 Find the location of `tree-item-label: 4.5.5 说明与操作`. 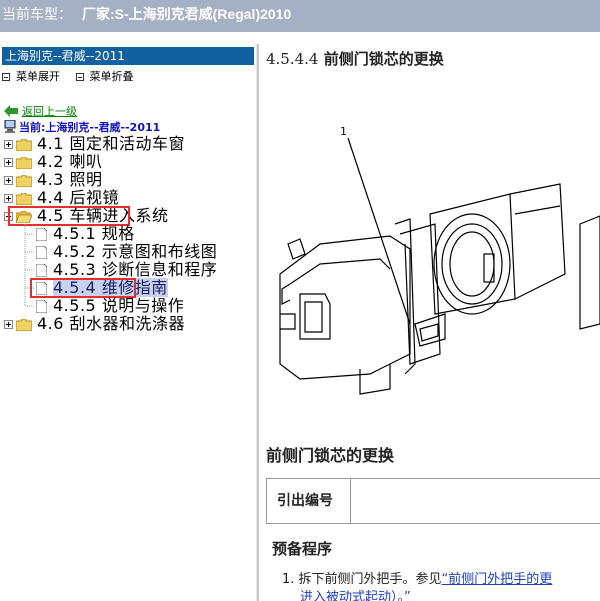

tree-item-label: 4.5.5 说明与操作 is located at coordinates (119, 305).